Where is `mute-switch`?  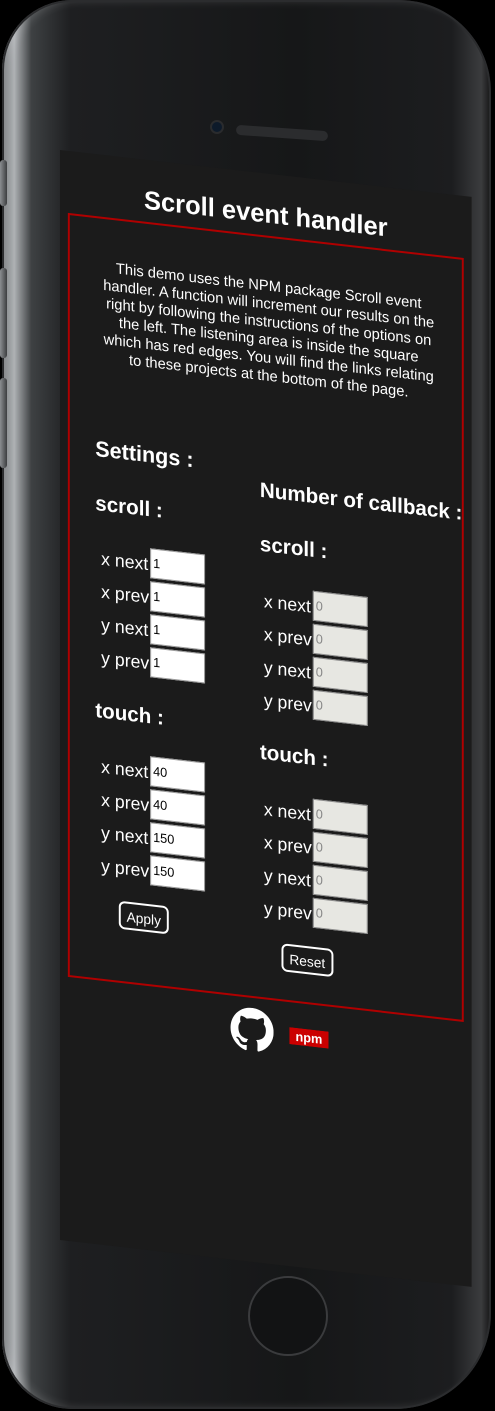 mute-switch is located at coordinates (3, 183).